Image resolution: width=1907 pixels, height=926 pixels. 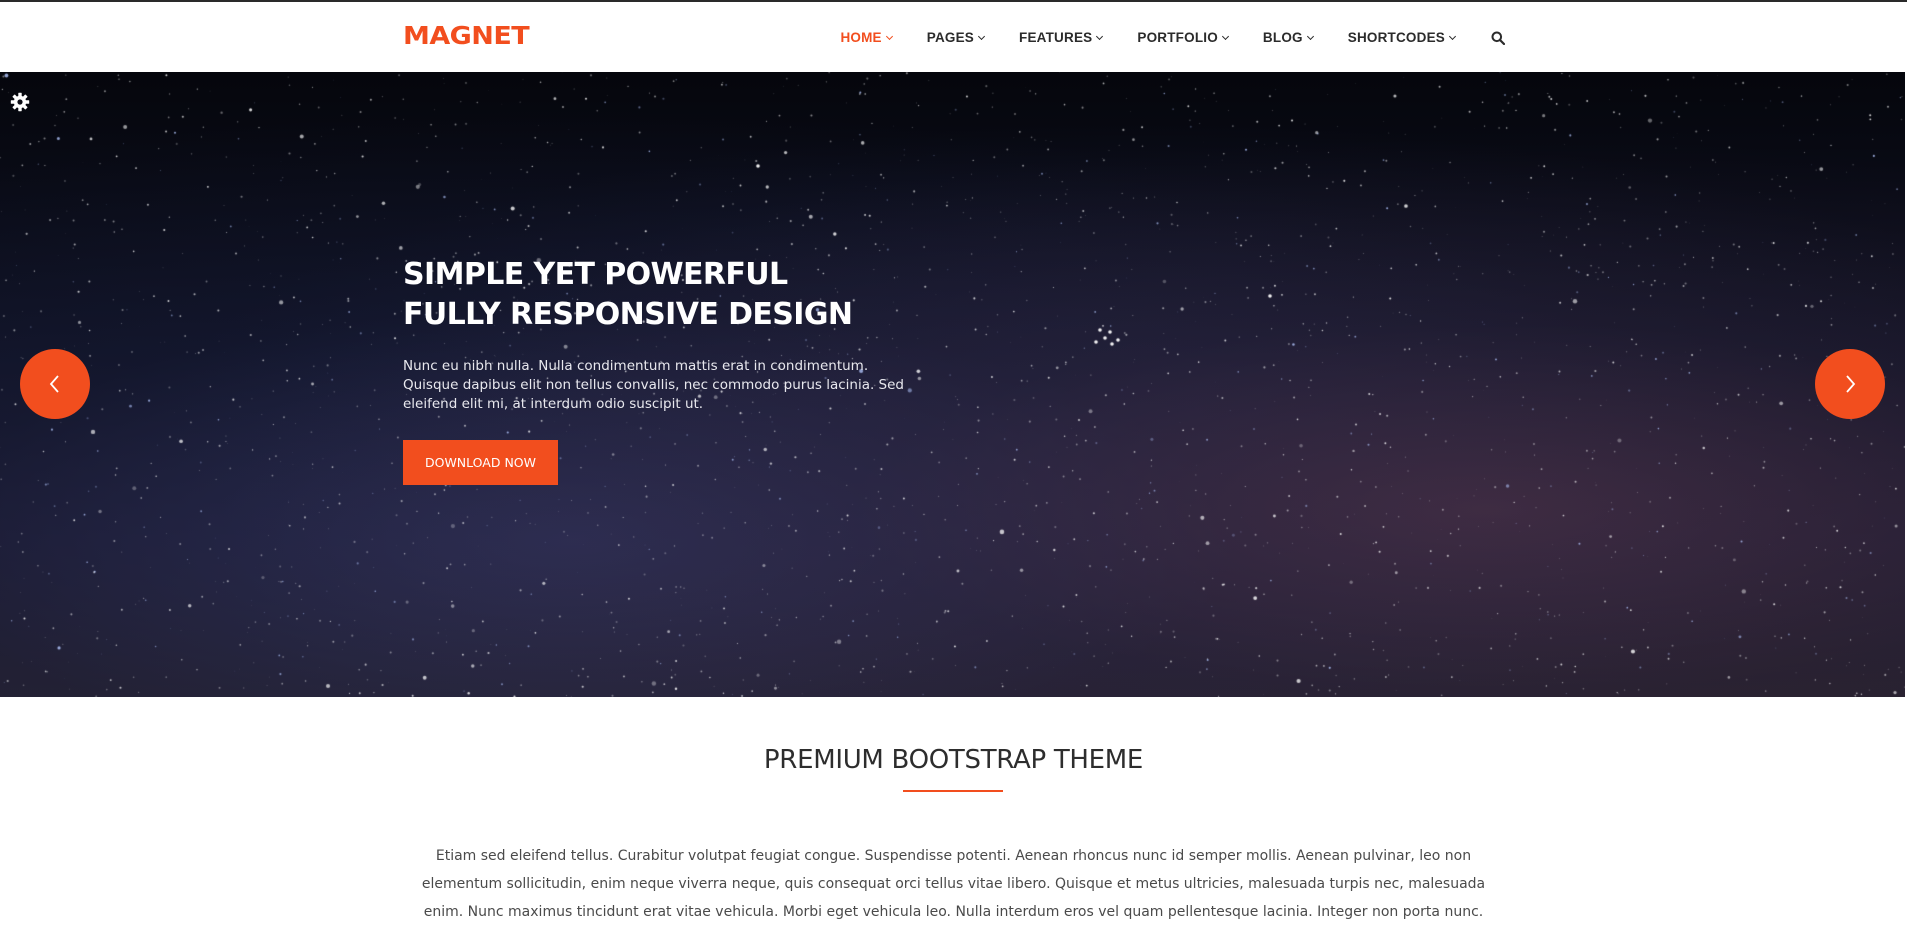 What do you see at coordinates (628, 314) in the screenshot?
I see `hero-title-line: FULLY RESPONSIVE DESIGN` at bounding box center [628, 314].